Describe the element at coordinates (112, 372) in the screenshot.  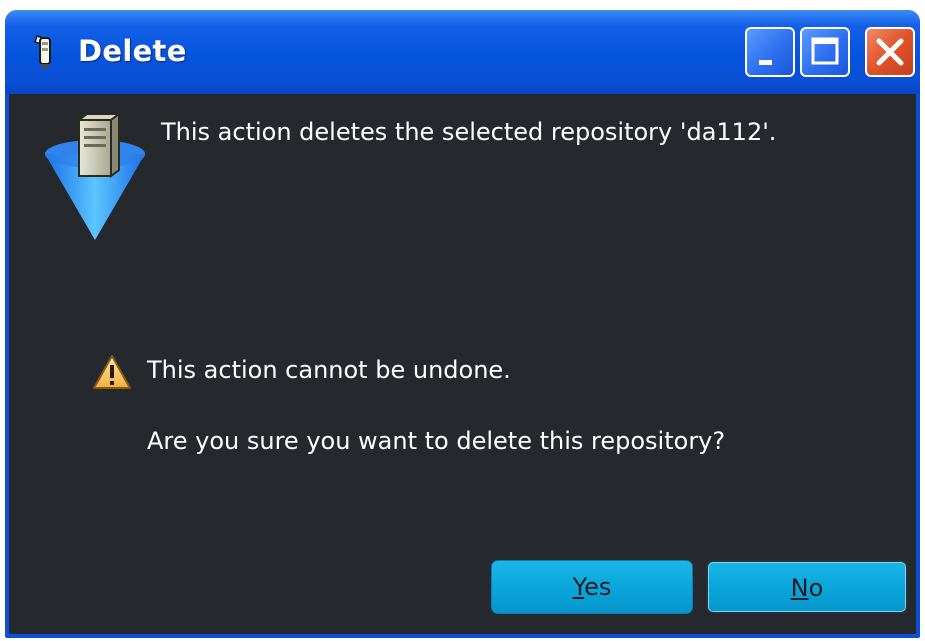
I see `warning-icon` at that location.